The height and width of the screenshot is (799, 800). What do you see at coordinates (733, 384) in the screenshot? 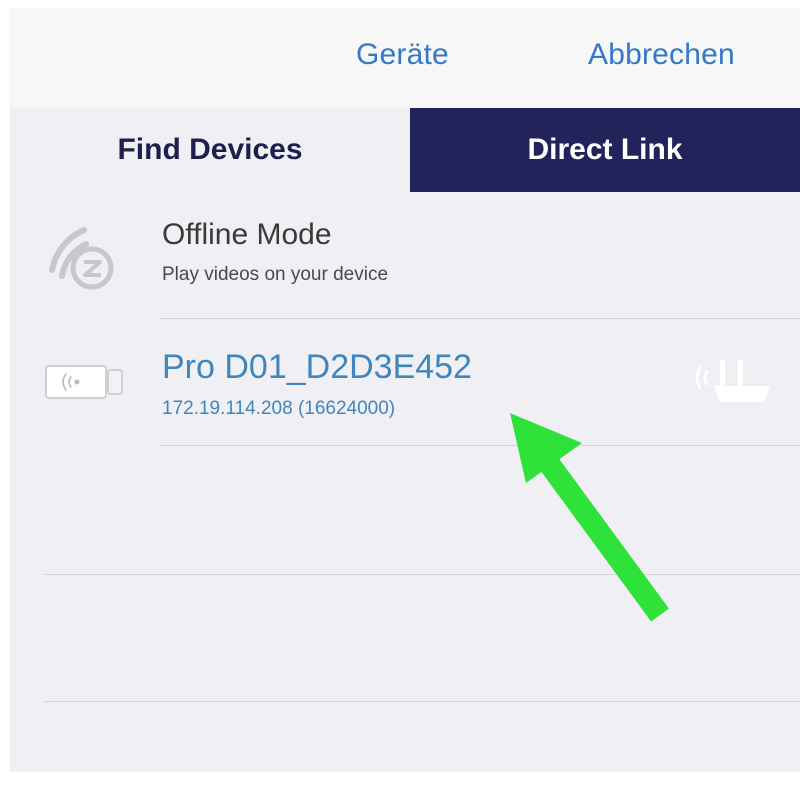
I see `router-icon` at bounding box center [733, 384].